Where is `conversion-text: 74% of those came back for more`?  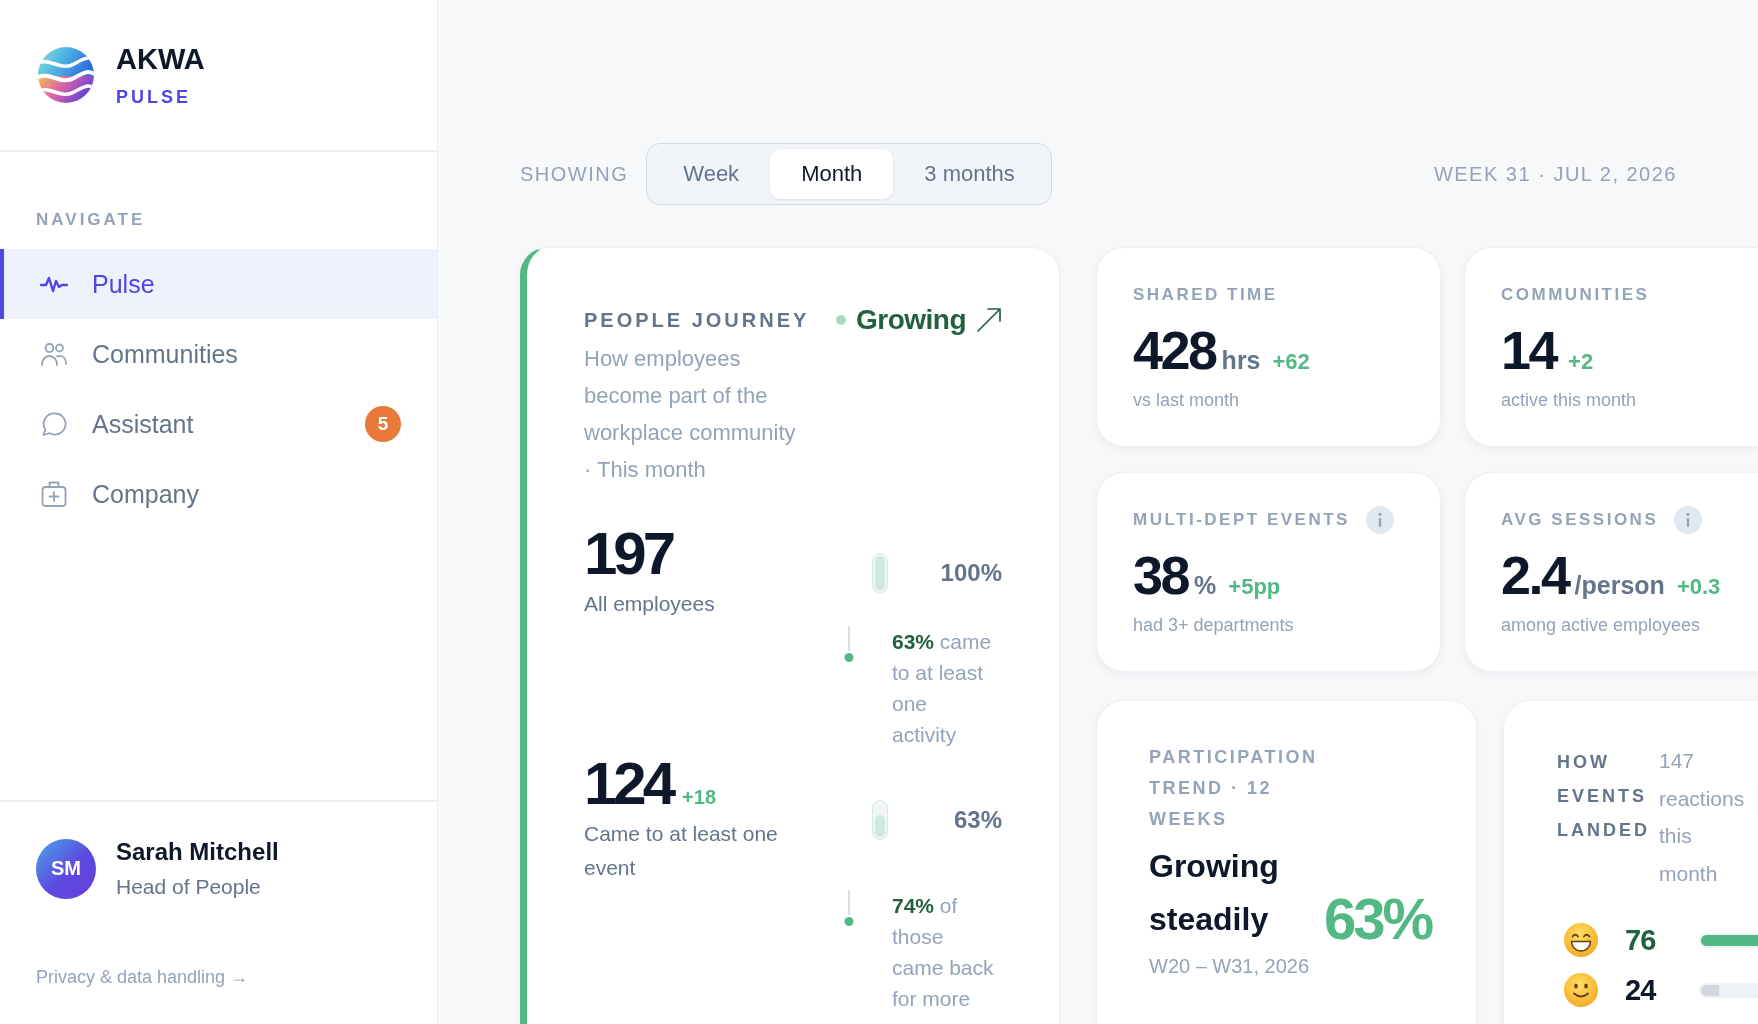 conversion-text: 74% of those came back for more is located at coordinates (943, 952).